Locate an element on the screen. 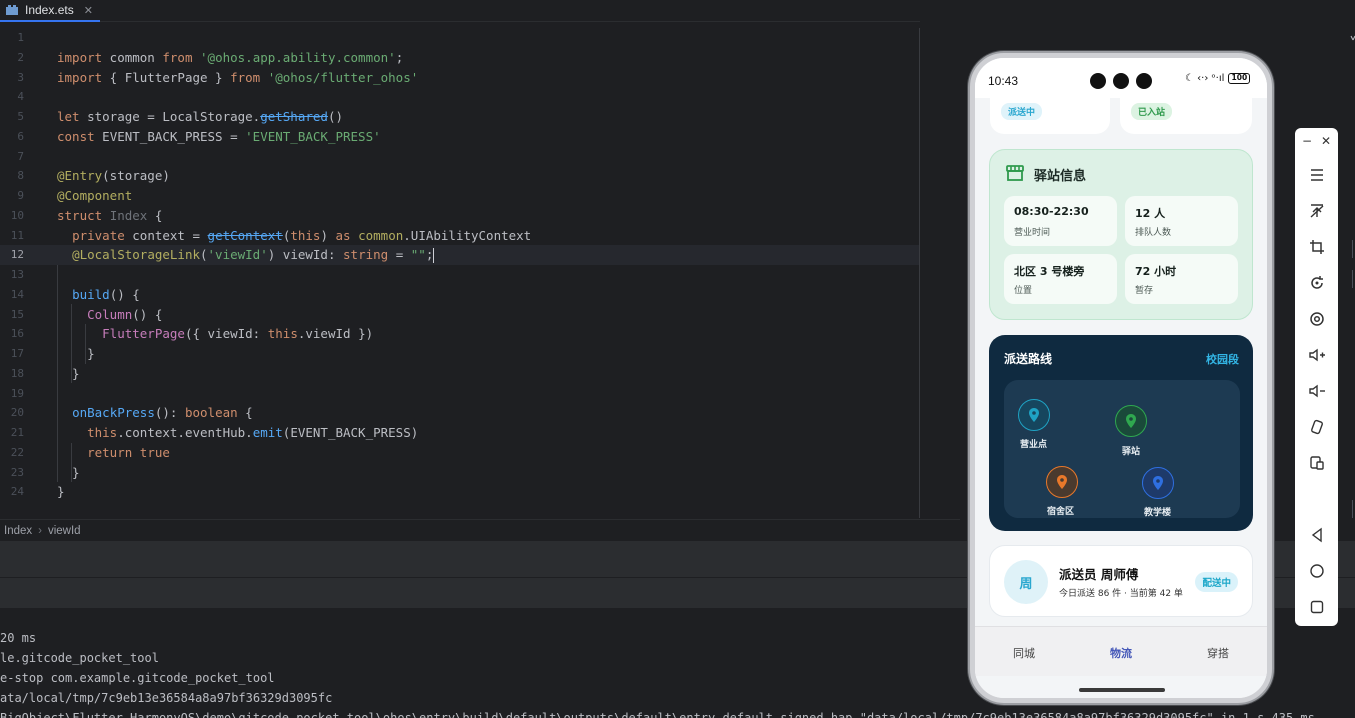 Image resolution: width=1355 pixels, height=718 pixels. node-label: 营业点 is located at coordinates (1034, 445).